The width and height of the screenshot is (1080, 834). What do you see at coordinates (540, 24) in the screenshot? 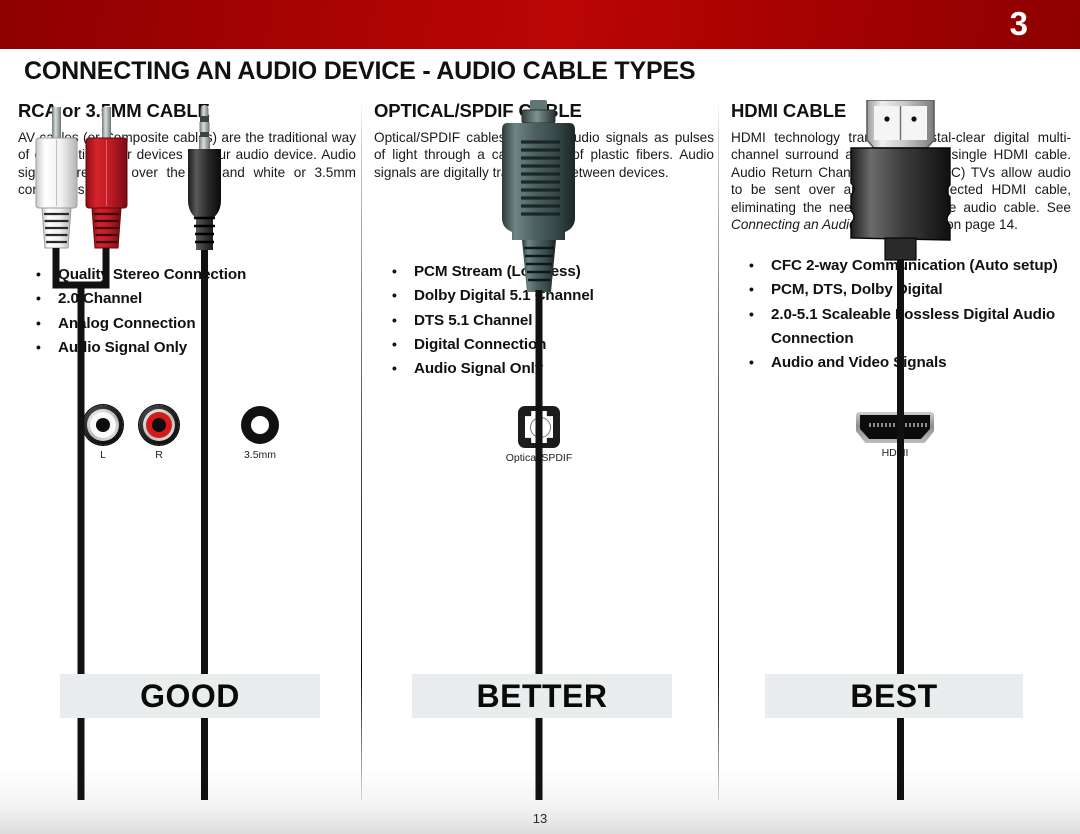
I see `chapter-header-bar: 3` at bounding box center [540, 24].